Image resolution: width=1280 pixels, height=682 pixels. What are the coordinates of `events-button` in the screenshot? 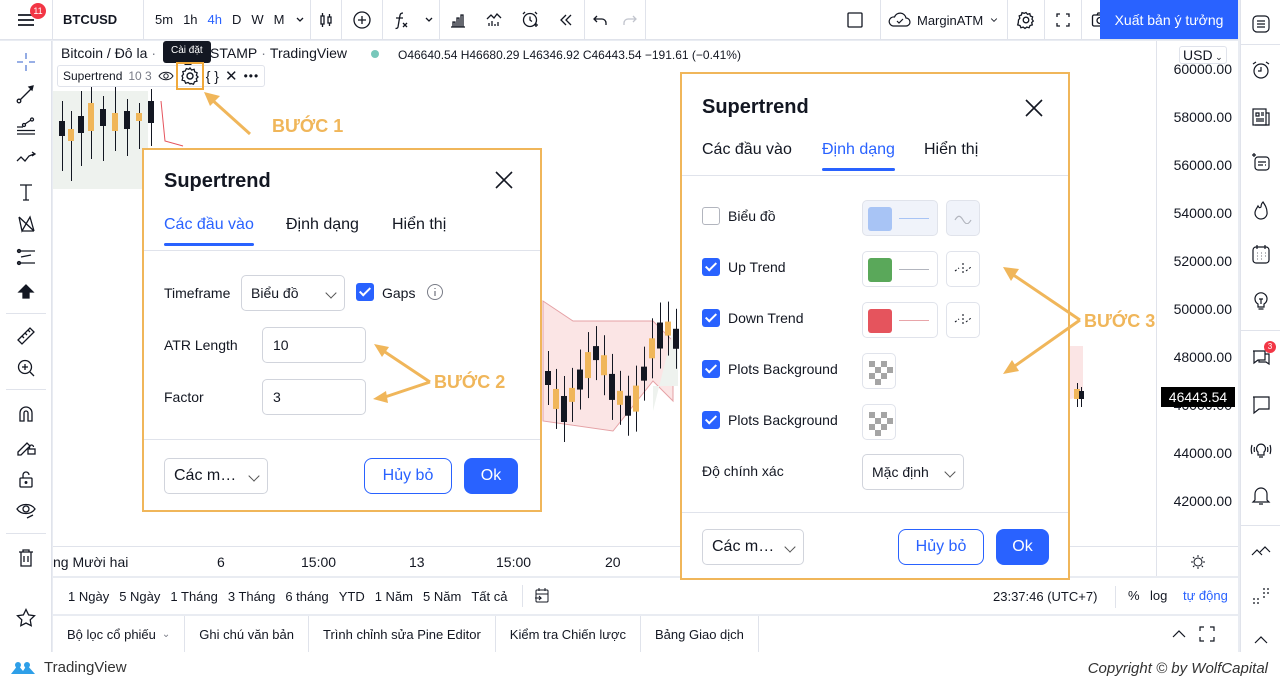 It's located at (1261, 254).